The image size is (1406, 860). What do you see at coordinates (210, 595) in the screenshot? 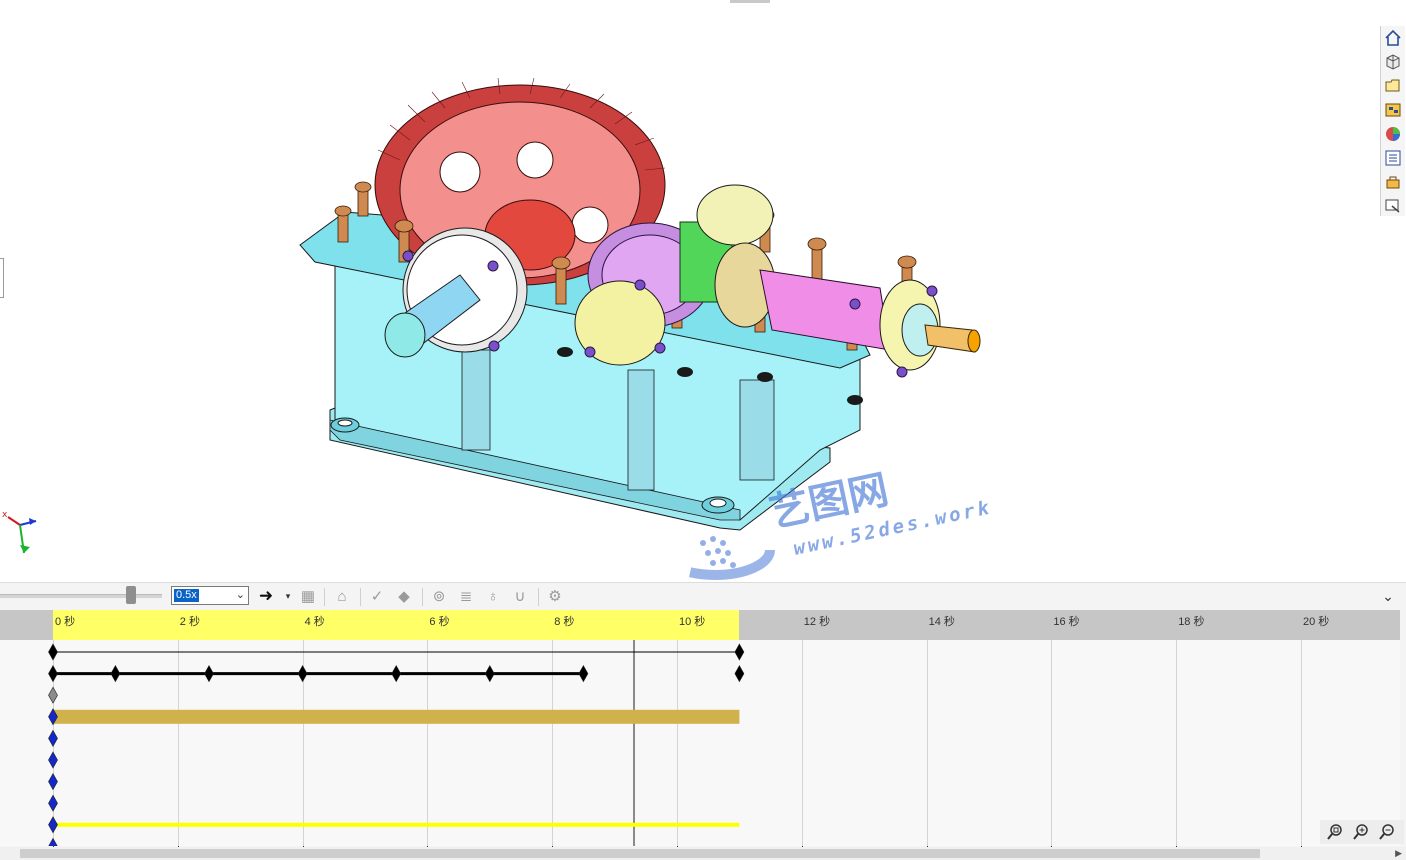
I see `playback-speed-select: 0.5x ⌄` at bounding box center [210, 595].